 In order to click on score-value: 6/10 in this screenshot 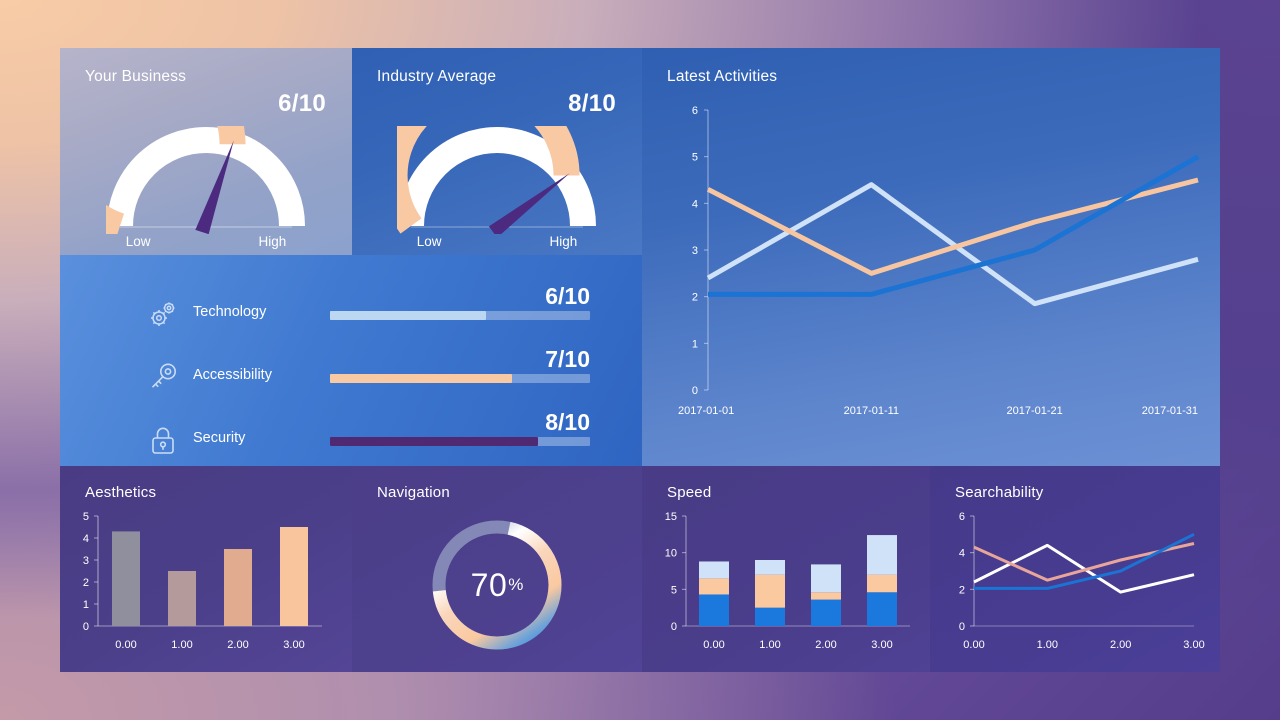, I will do `click(567, 296)`.